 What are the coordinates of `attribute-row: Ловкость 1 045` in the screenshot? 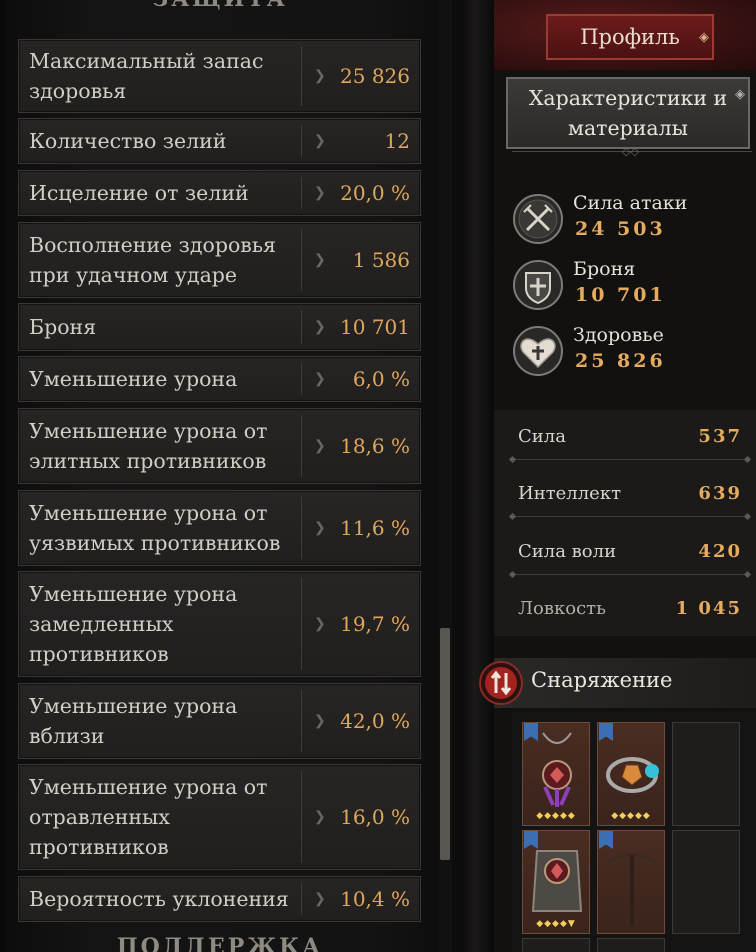 It's located at (630, 612).